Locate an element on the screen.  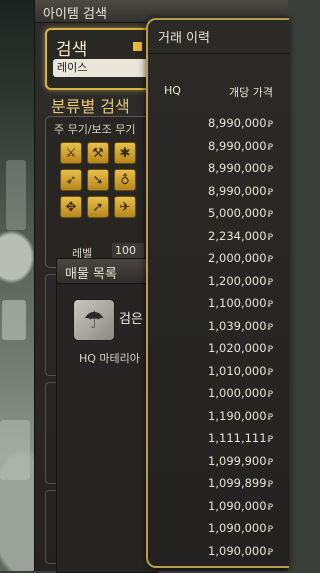
history-row: 1,100,000Ꝑ is located at coordinates (218, 303).